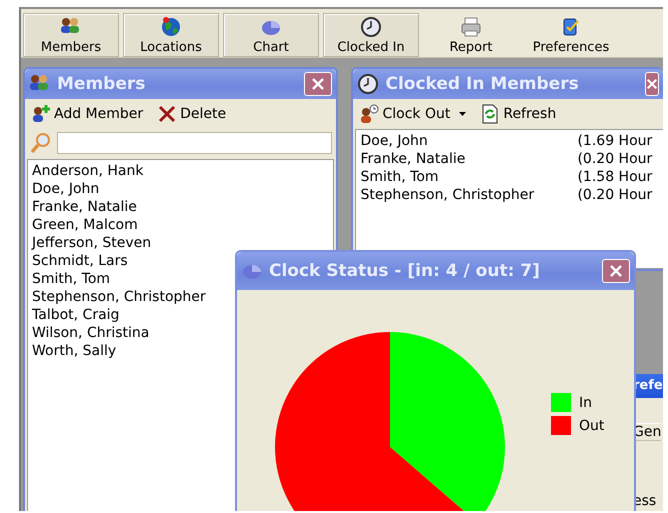  Describe the element at coordinates (74, 351) in the screenshot. I see `list-item: Worth, Sally` at that location.